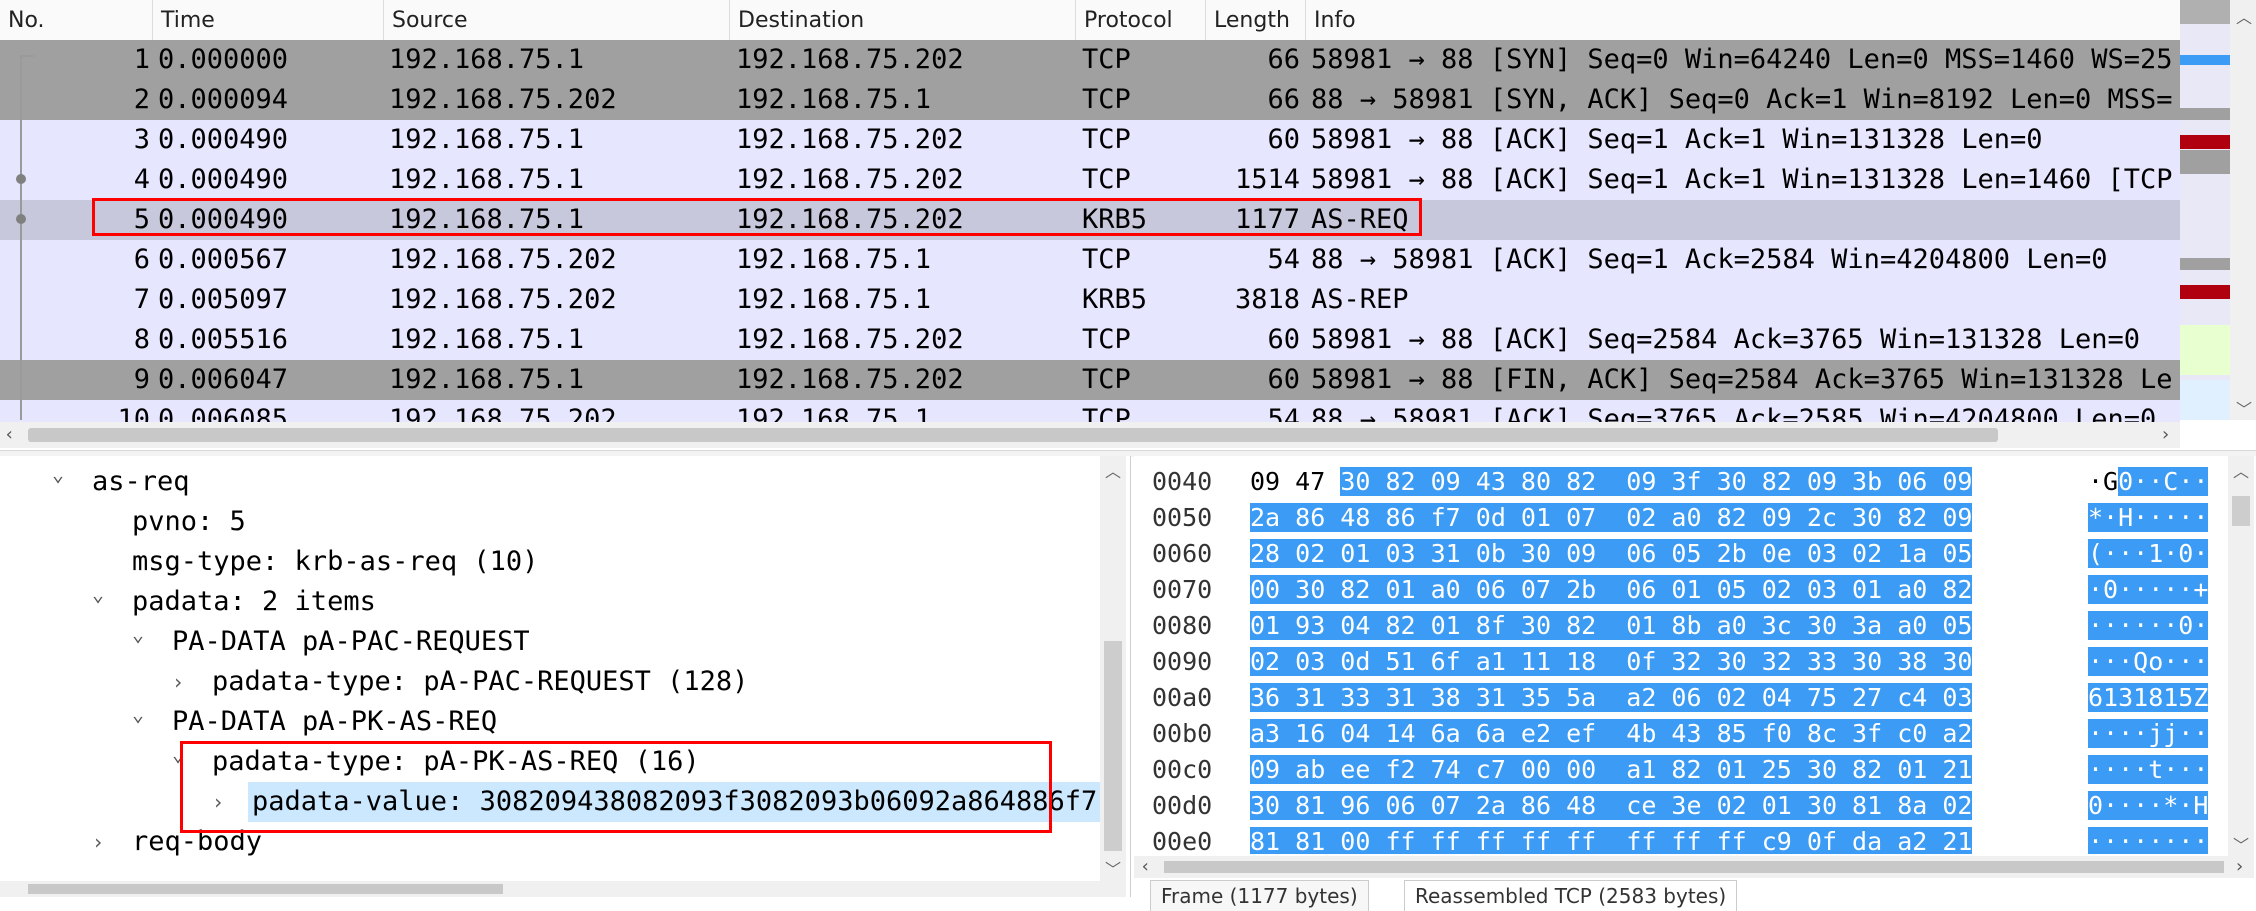  I want to click on hex-offset: 0050, so click(1182, 517).